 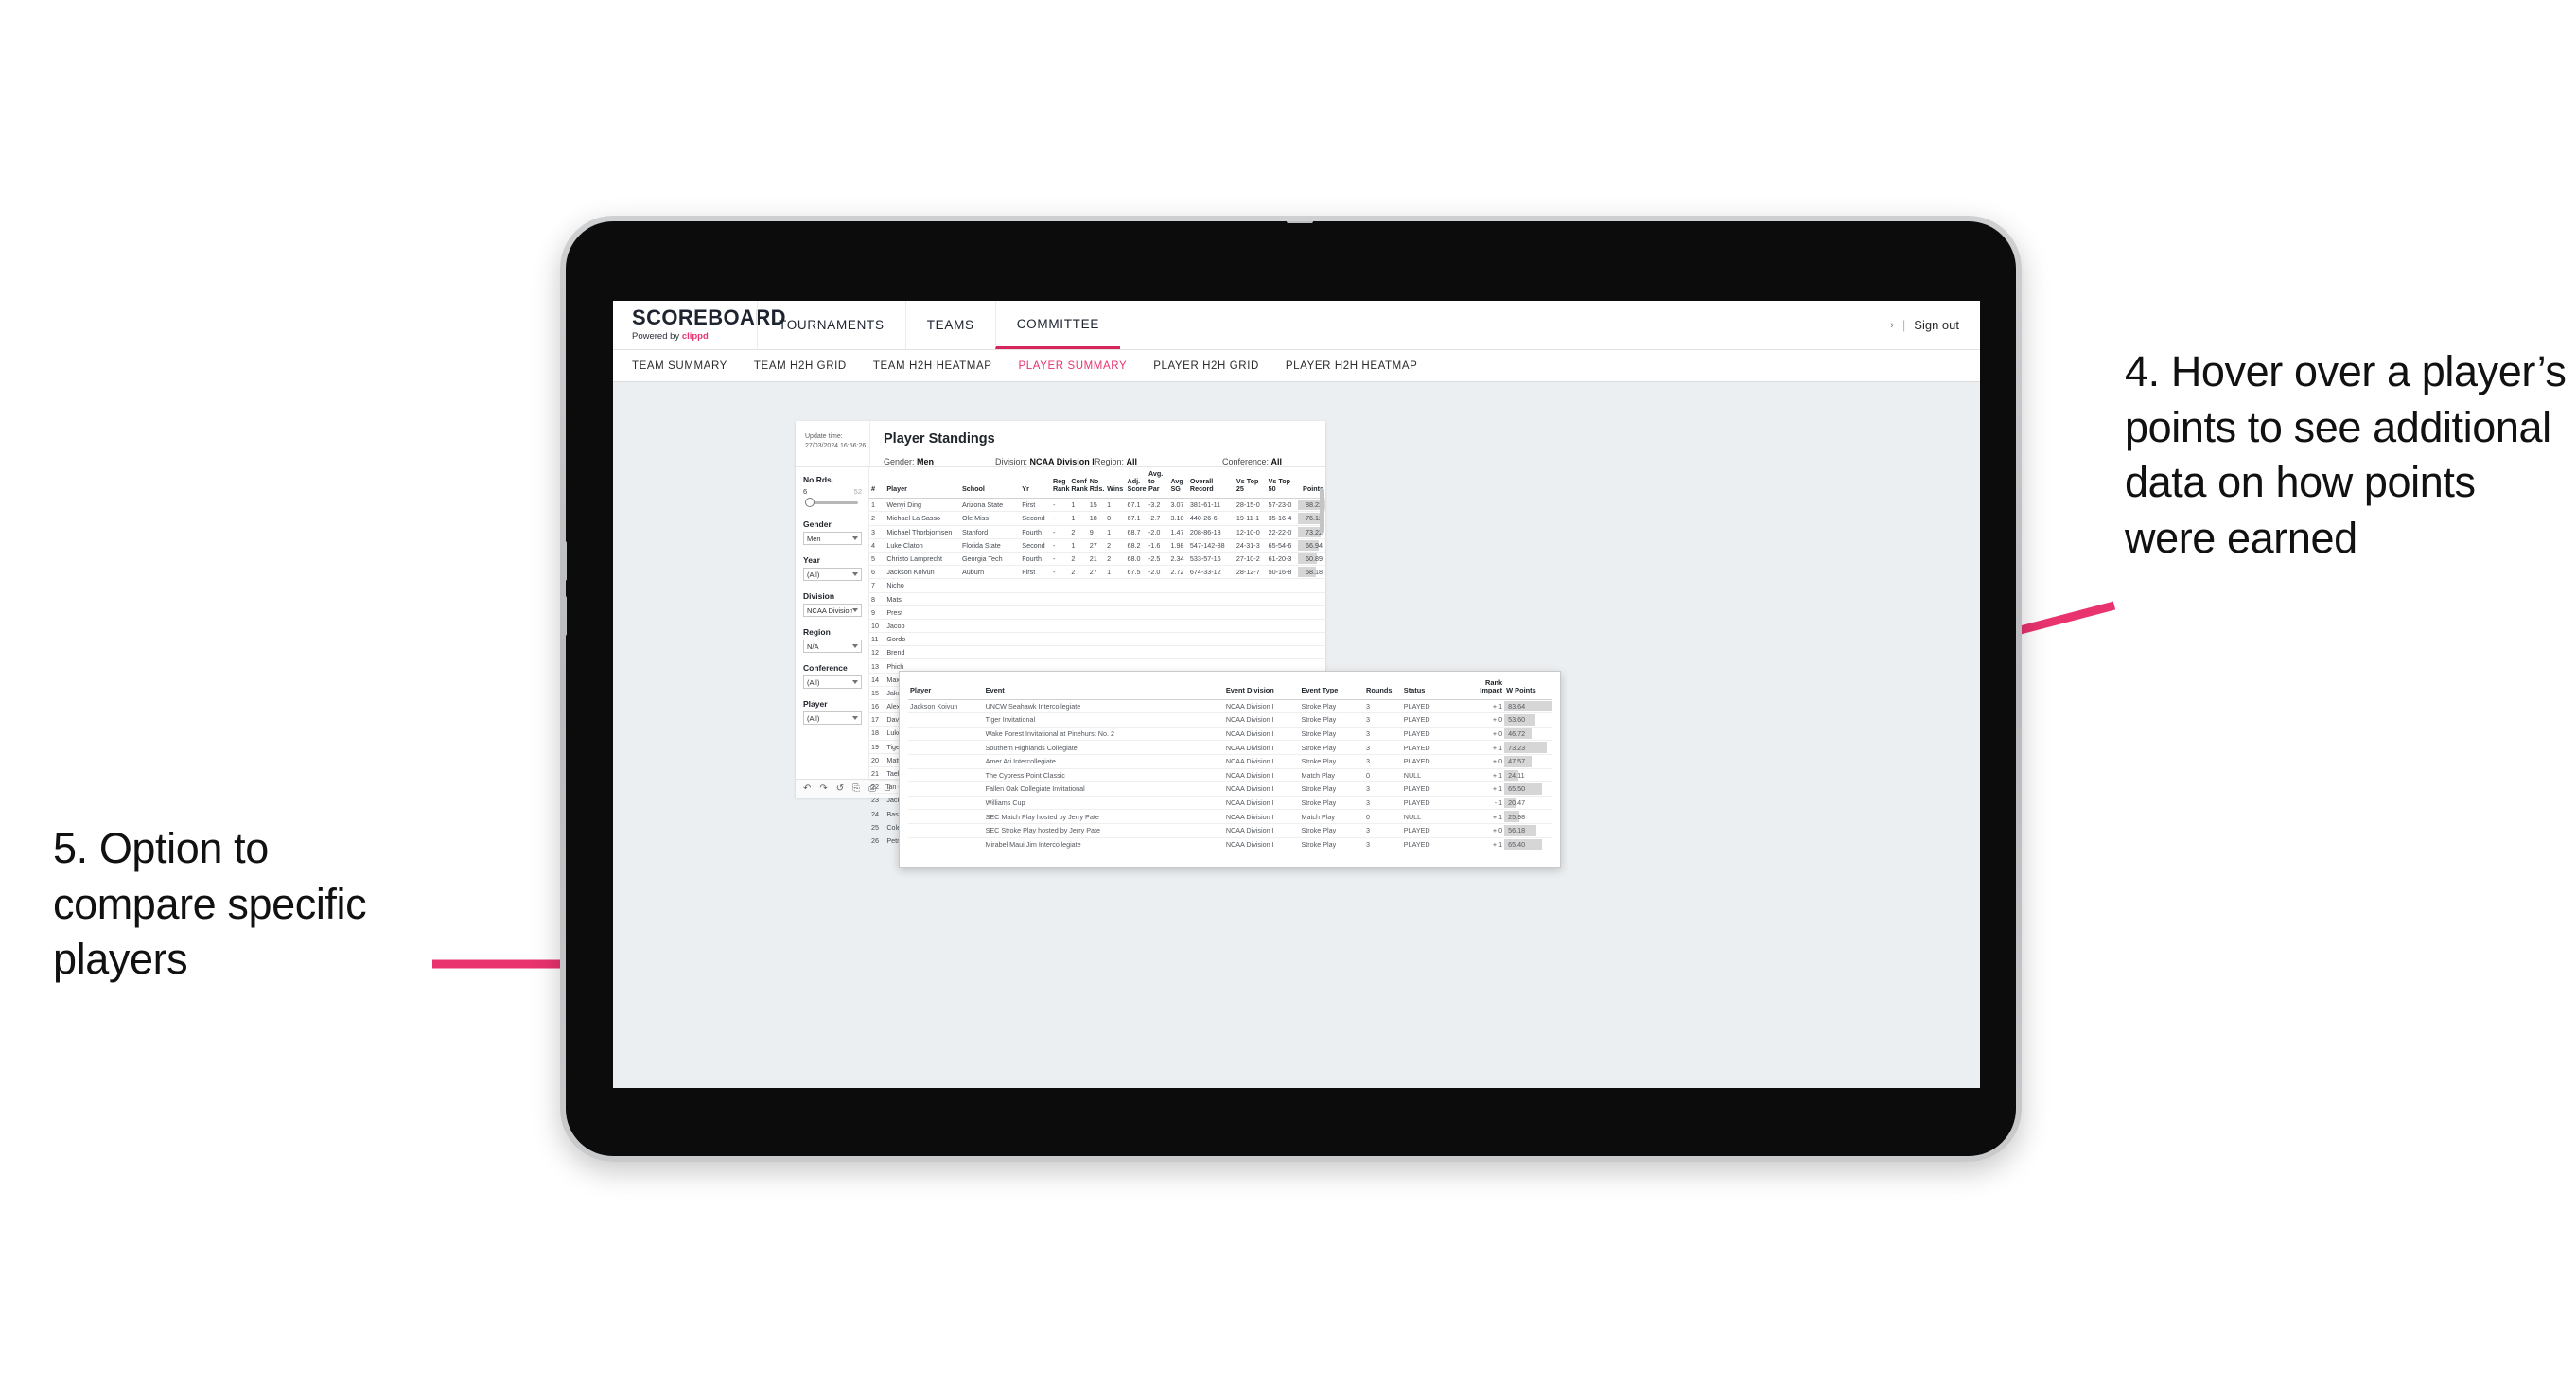 I want to click on cell-points: 60.89, so click(x=1312, y=559).